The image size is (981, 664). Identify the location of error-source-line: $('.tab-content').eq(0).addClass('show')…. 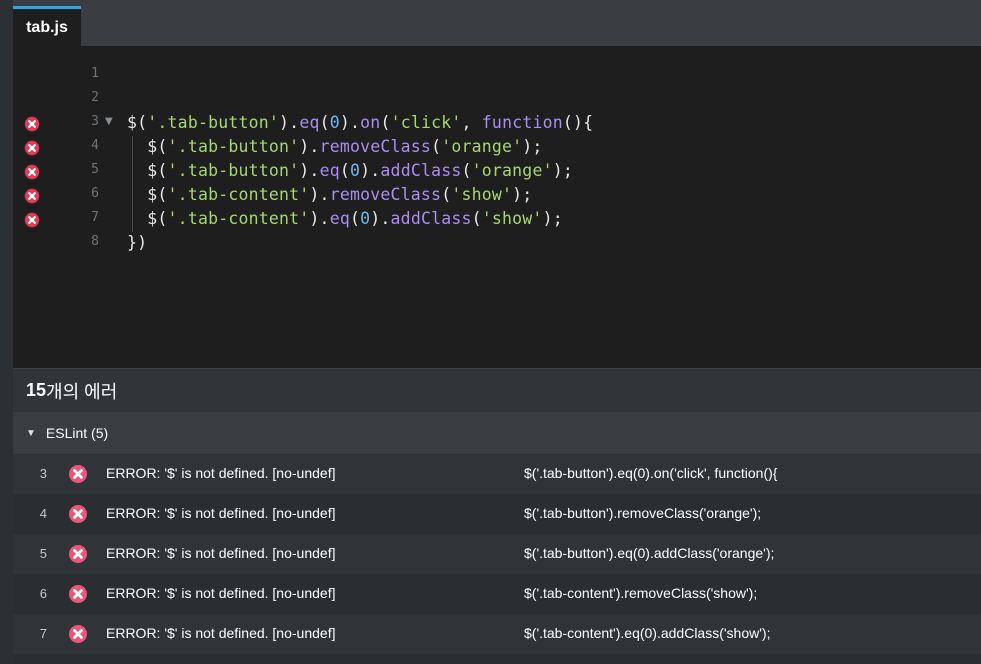
(647, 633).